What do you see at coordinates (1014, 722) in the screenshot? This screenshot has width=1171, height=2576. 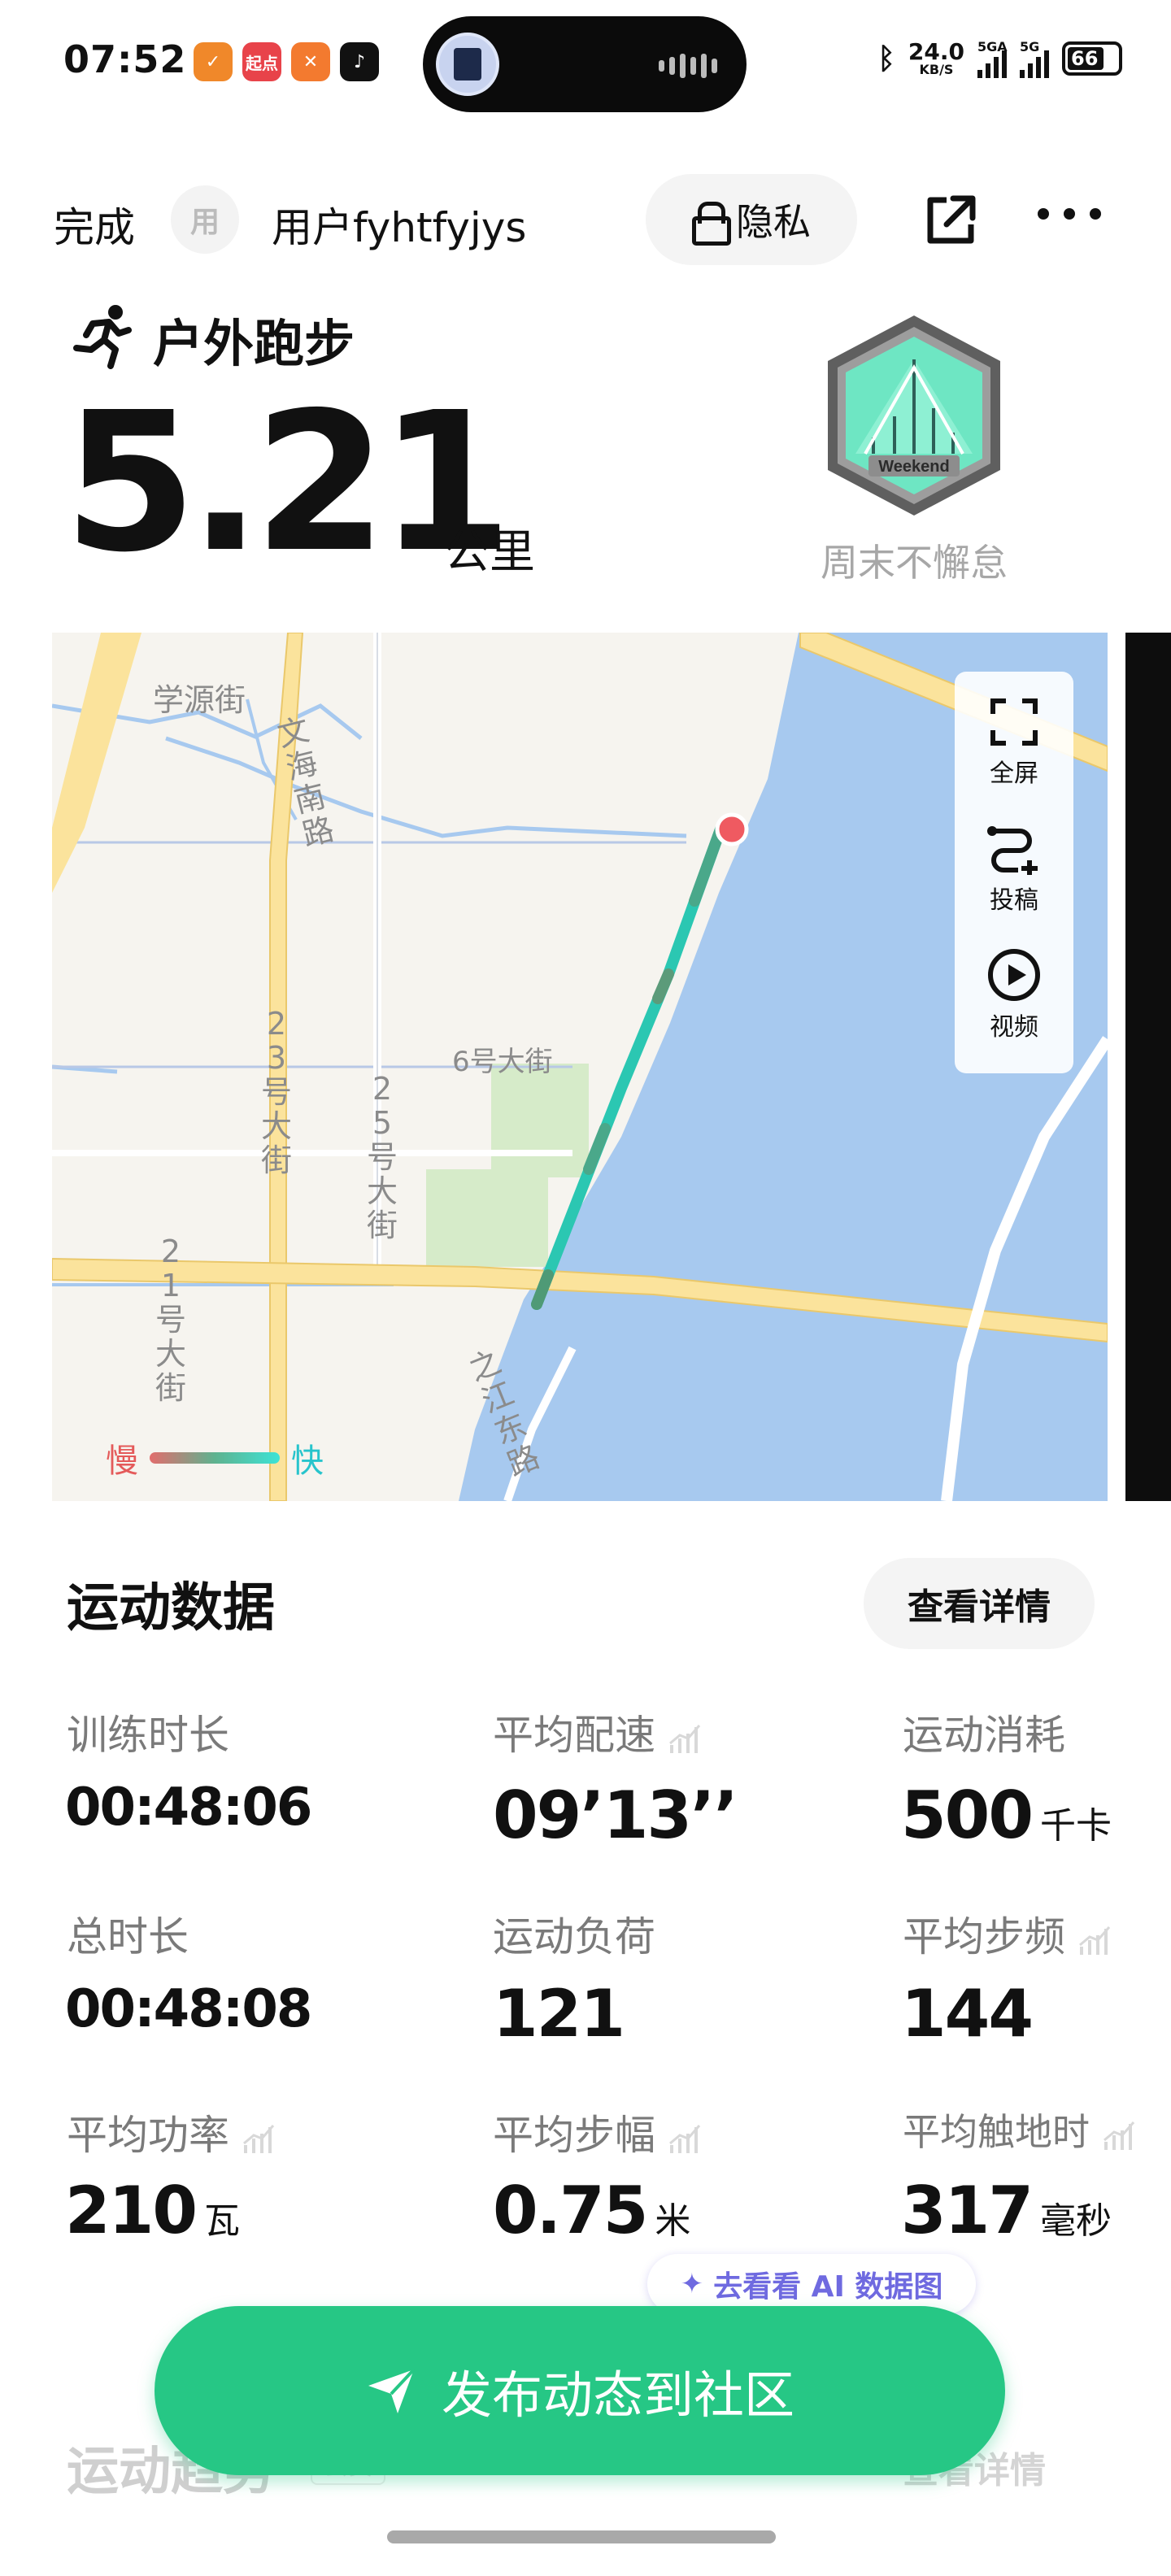 I see `fullscreen-icon` at bounding box center [1014, 722].